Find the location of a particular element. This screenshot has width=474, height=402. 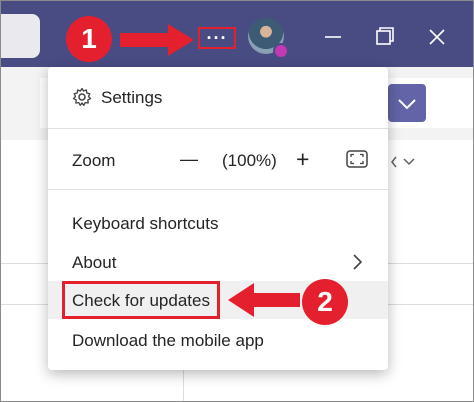

presence-badge is located at coordinates (281, 51).